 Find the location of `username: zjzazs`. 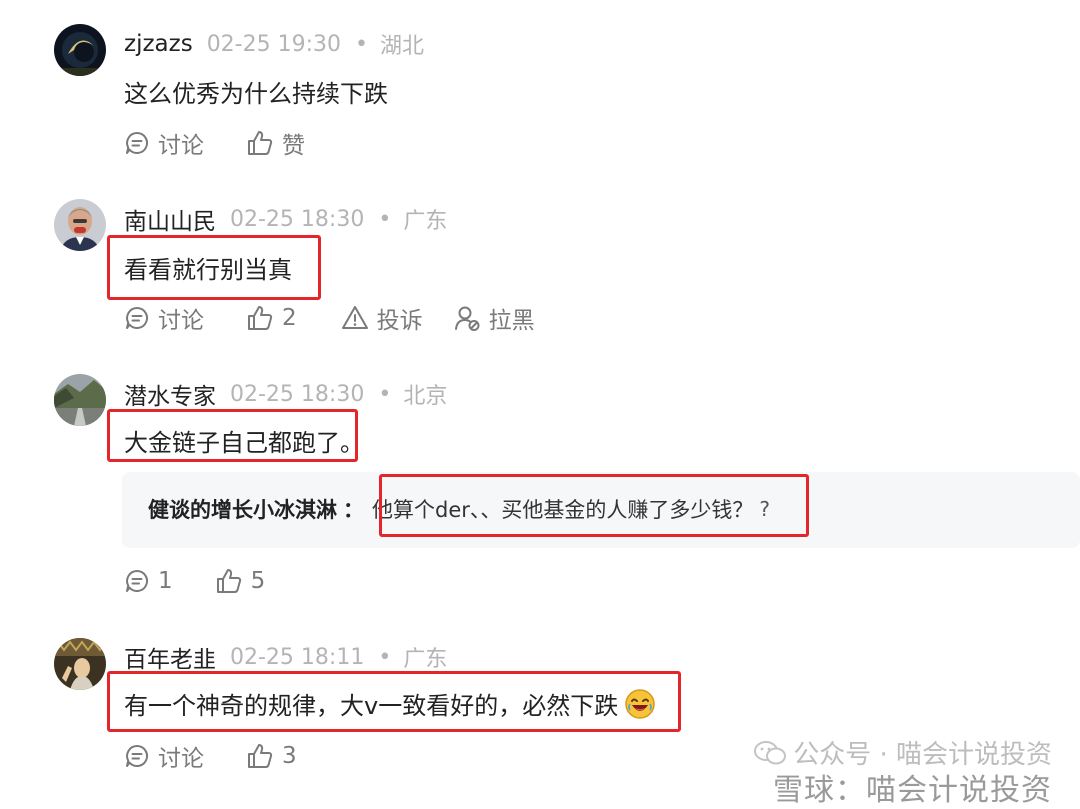

username: zjzazs is located at coordinates (158, 44).